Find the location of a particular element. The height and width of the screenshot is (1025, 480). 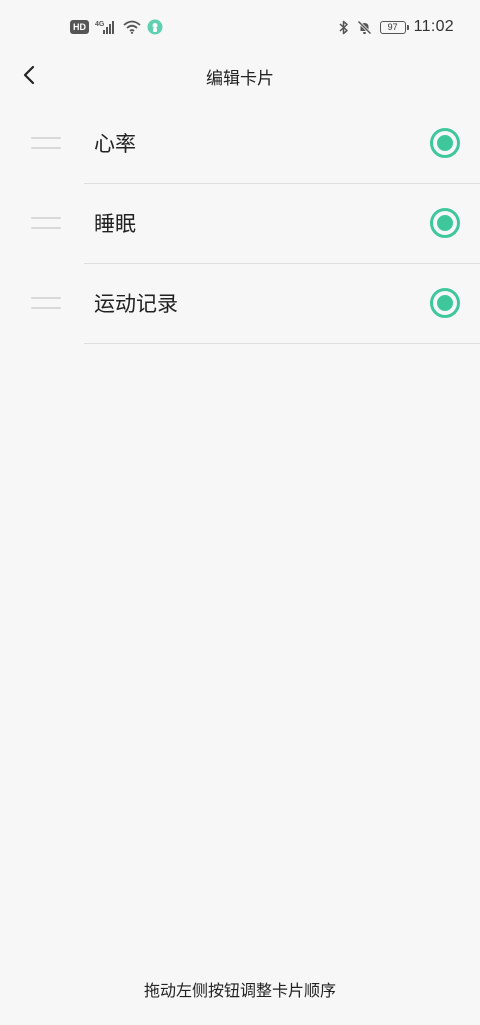

status-bar-left: HD 4G is located at coordinates (116, 27).